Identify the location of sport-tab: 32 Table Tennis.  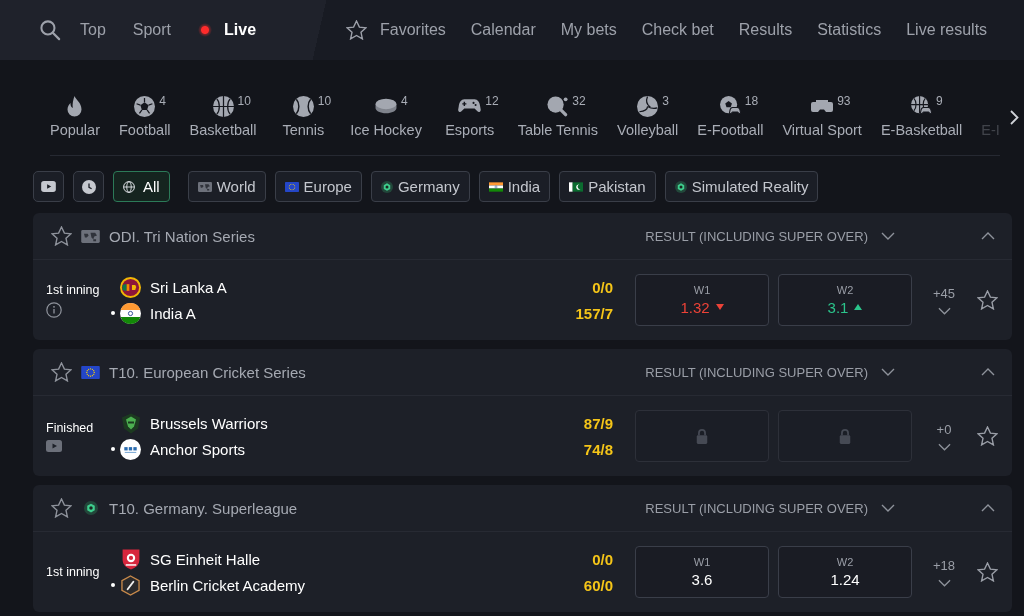
(557, 117).